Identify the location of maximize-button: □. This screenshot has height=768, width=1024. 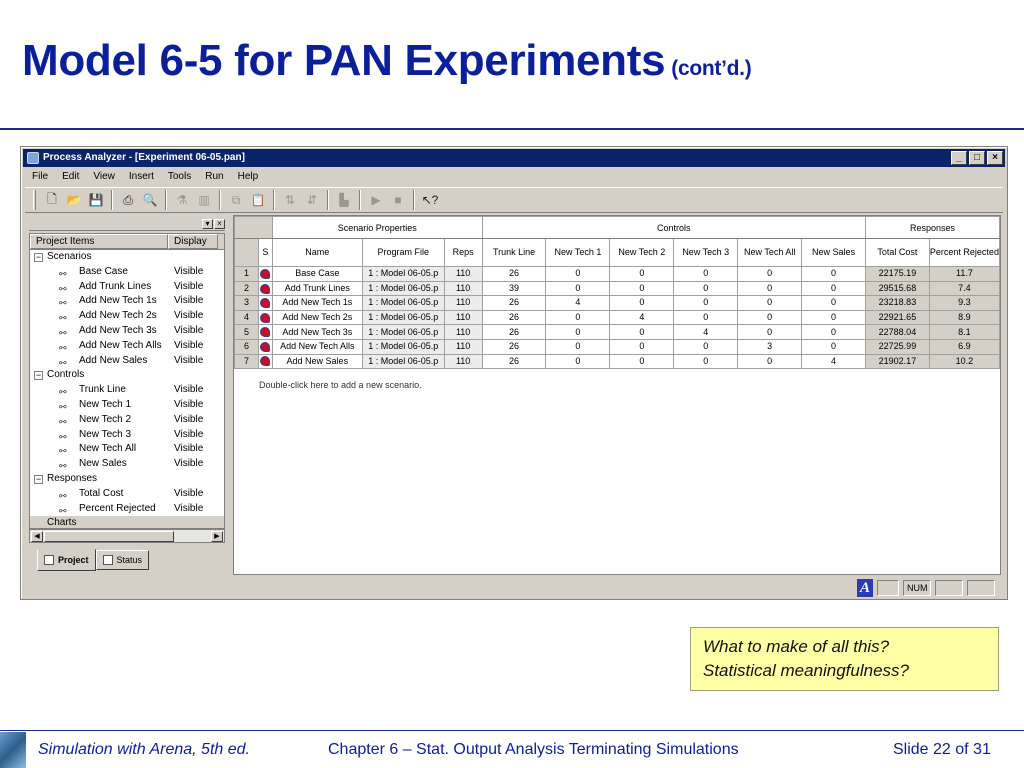
(977, 158).